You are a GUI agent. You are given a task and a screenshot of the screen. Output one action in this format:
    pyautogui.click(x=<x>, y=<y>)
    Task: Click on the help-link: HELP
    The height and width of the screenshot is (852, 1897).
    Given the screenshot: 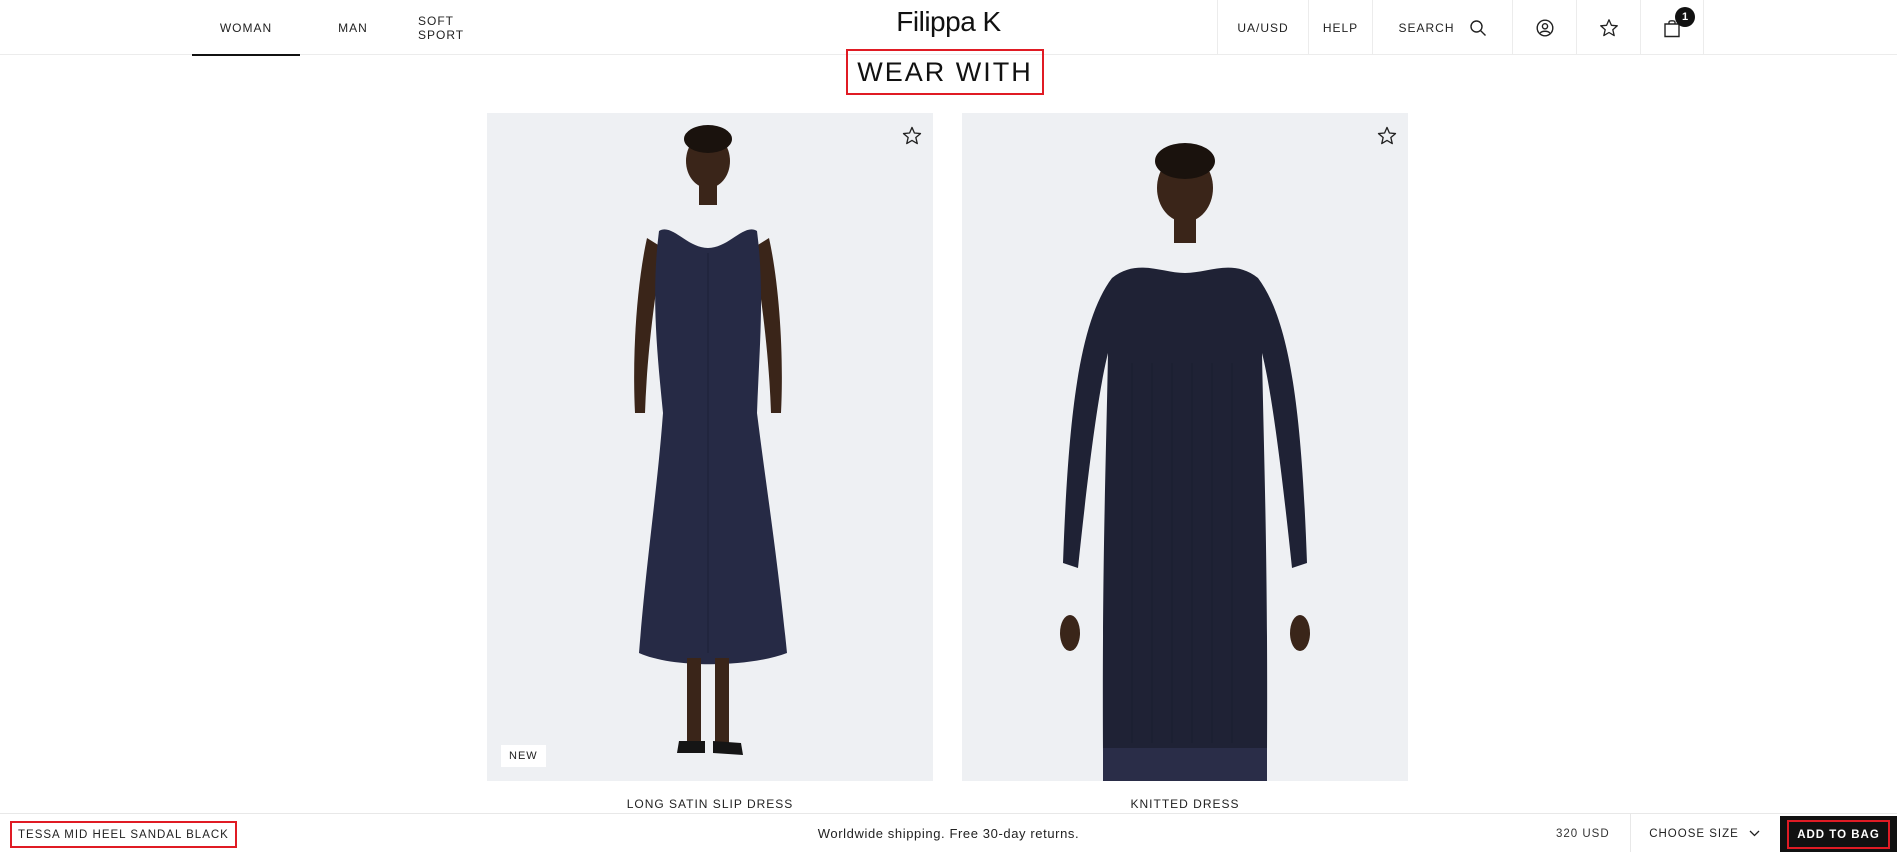 What is the action you would take?
    pyautogui.click(x=1340, y=27)
    